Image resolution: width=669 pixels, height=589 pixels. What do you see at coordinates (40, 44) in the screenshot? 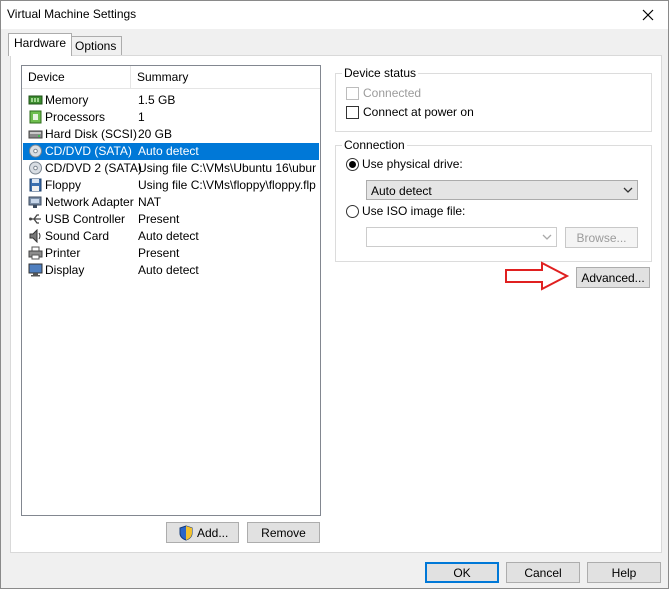
I see `tab-hardware: Hardware` at bounding box center [40, 44].